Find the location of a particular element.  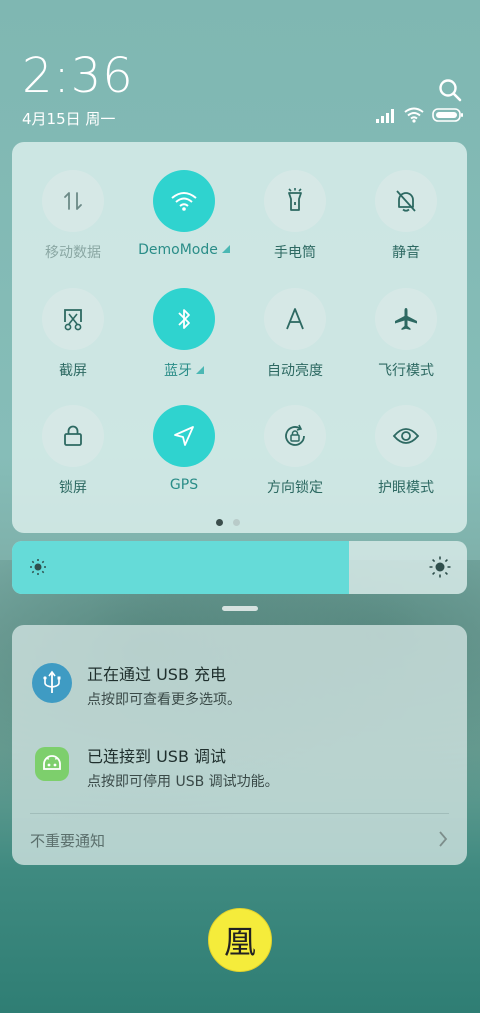

floating-app-button: 凰 is located at coordinates (240, 940).